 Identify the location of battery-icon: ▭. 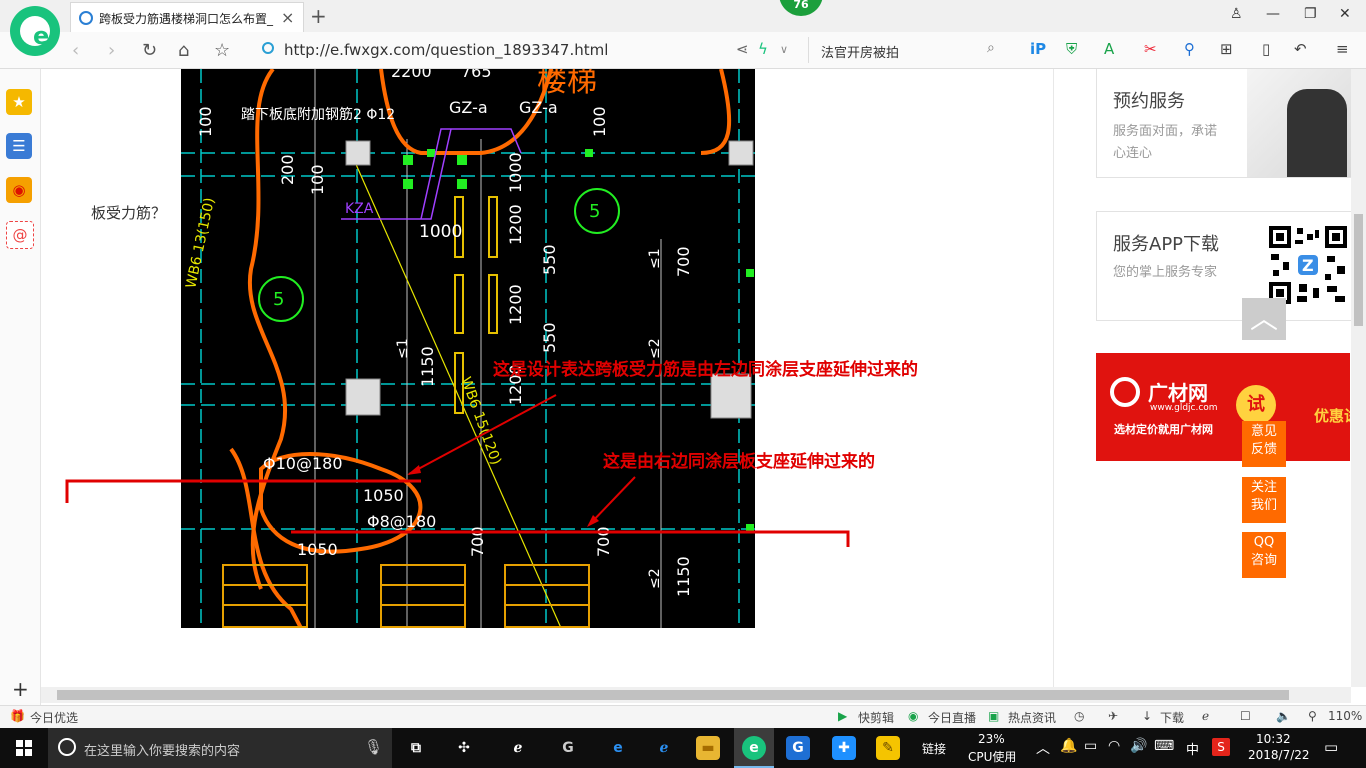
(1090, 746).